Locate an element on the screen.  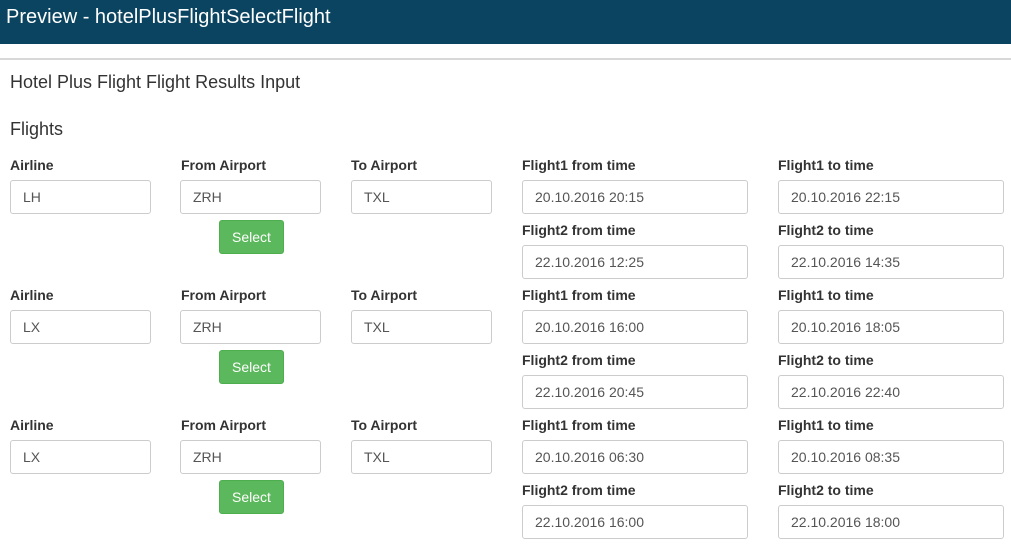
window-title-bar: Preview - hotelPlusFlightSelectFlight is located at coordinates (505, 22).